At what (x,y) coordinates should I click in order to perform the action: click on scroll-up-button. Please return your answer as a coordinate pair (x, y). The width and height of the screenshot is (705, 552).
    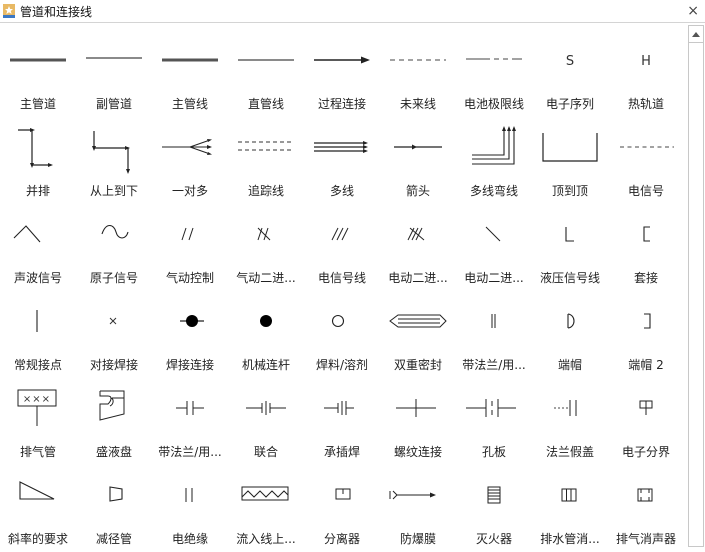
    Looking at the image, I should click on (696, 34).